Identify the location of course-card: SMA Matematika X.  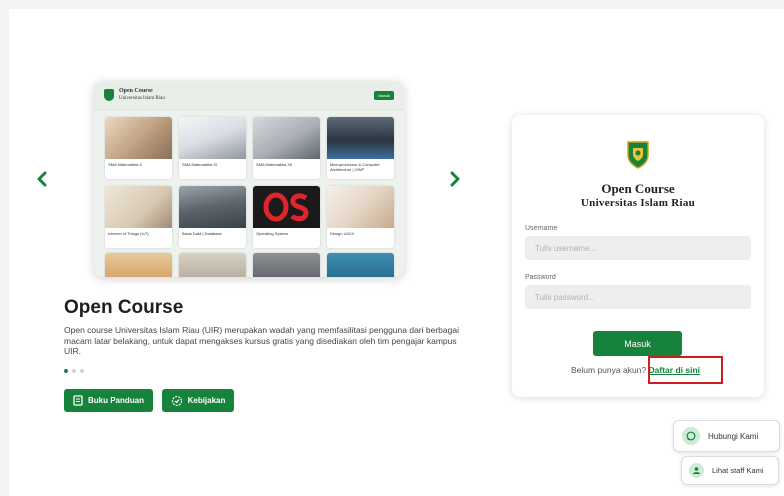
(138, 148).